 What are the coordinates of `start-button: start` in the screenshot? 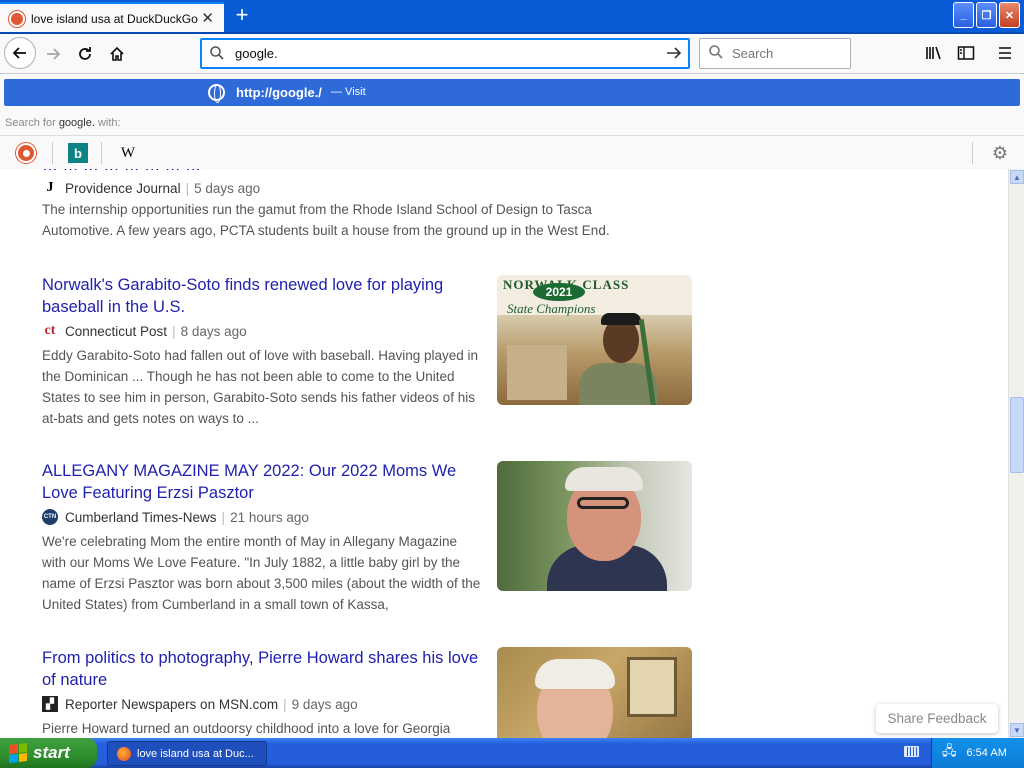 It's located at (48, 753).